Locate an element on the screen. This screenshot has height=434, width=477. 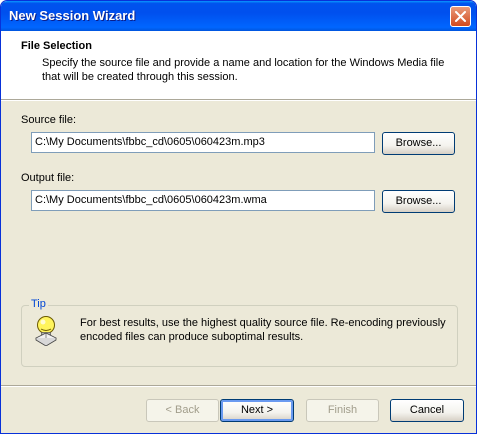
source-file-input: C:\My Documents\fbbc_cd\0605\060423m.mp3 is located at coordinates (203, 142).